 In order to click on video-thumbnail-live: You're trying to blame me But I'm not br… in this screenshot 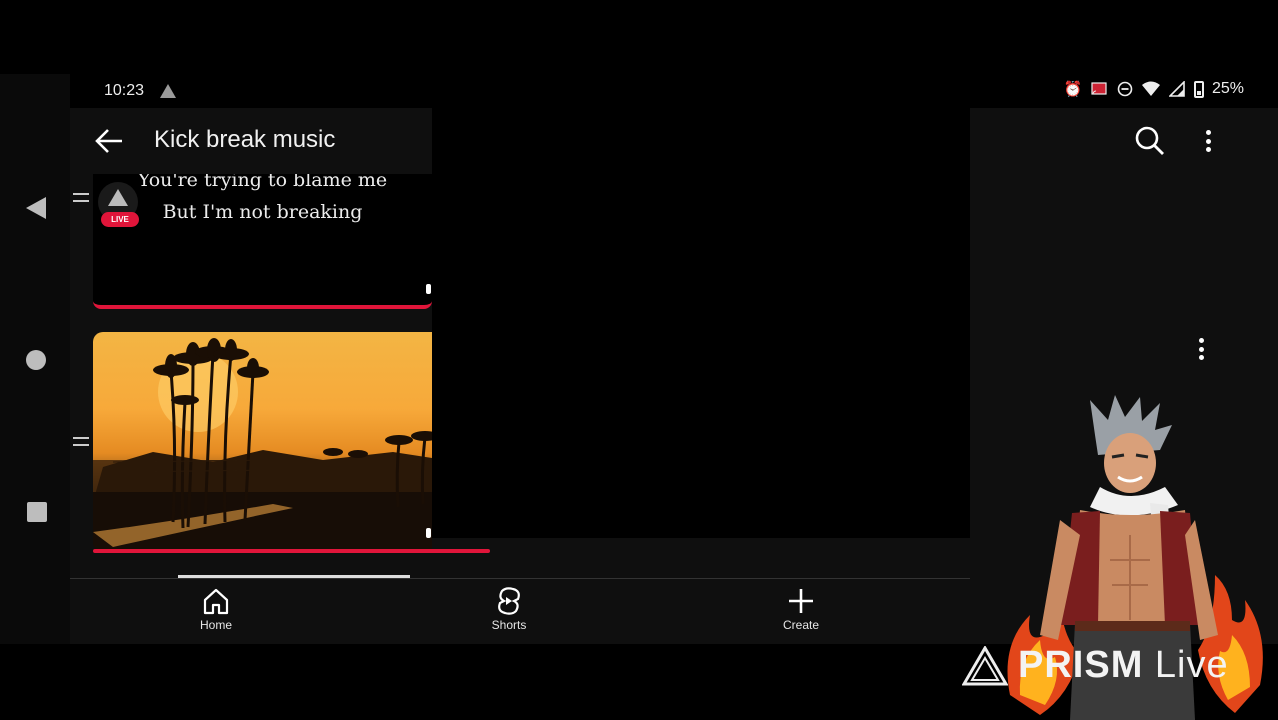, I will do `click(262, 241)`.